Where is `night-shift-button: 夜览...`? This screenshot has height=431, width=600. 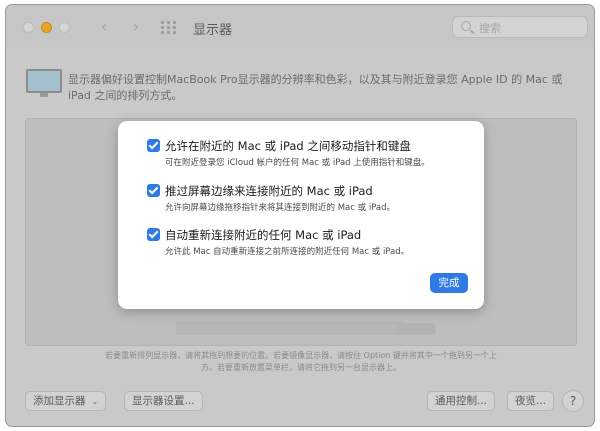 night-shift-button: 夜览... is located at coordinates (531, 401).